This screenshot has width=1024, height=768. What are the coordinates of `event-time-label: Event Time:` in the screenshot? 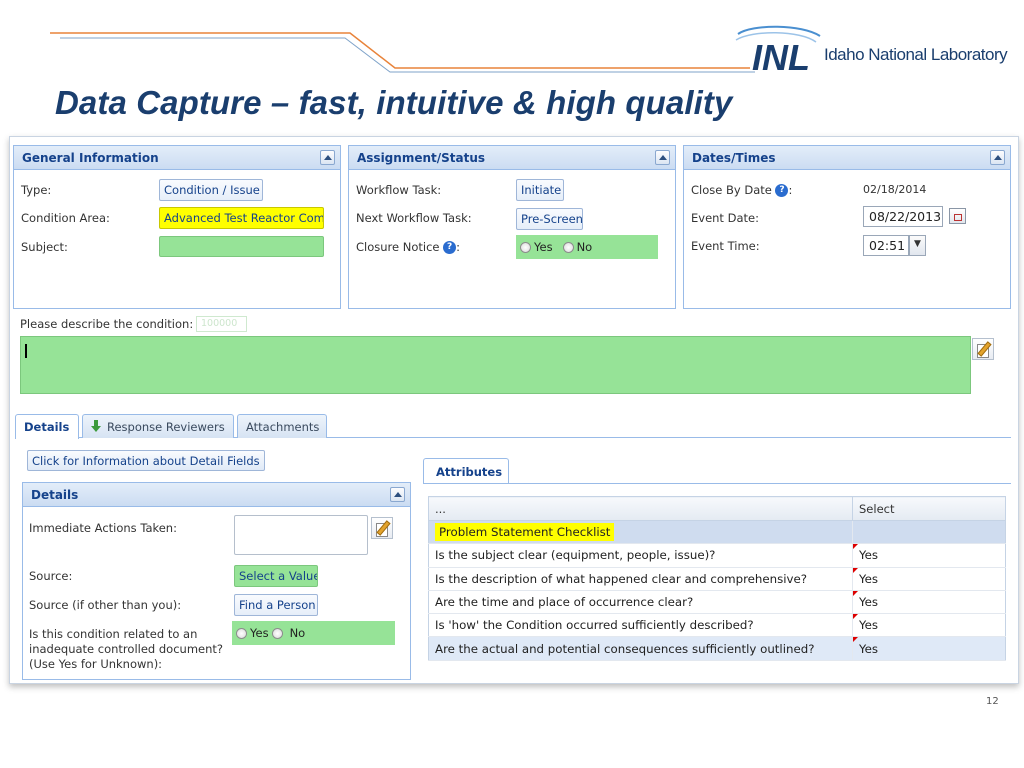 It's located at (725, 246).